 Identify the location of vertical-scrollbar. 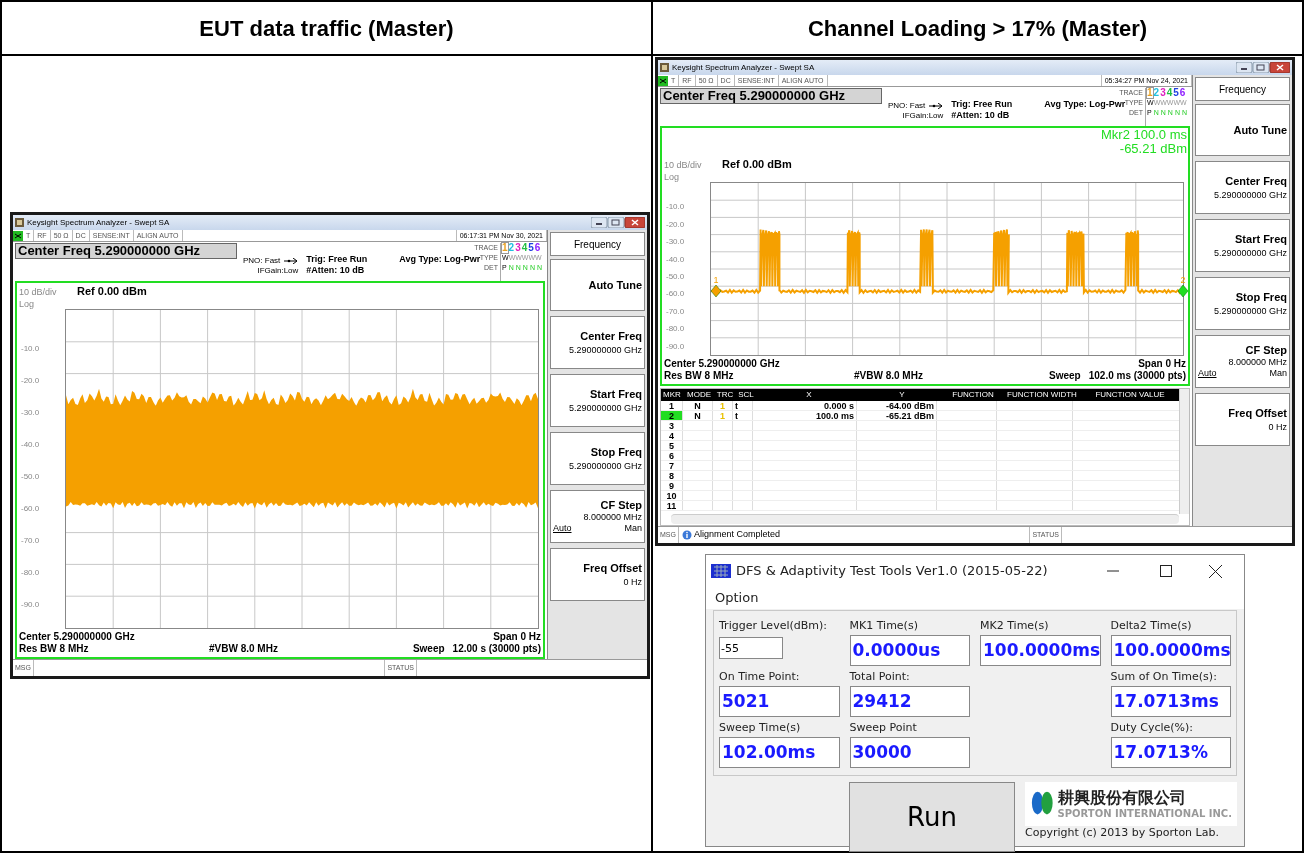
(1184, 451).